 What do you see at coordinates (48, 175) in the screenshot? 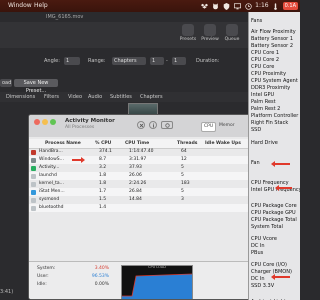
I see `process-name-cell: launchd` at bounding box center [48, 175].